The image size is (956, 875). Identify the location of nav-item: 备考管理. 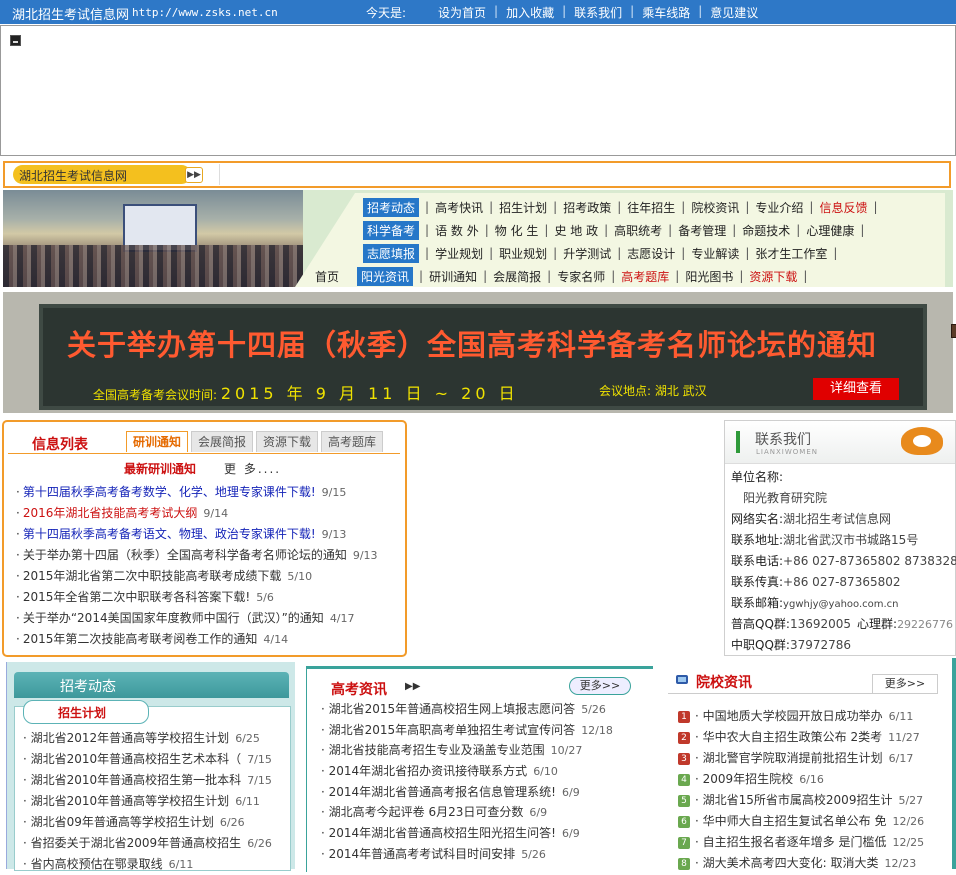
(702, 230).